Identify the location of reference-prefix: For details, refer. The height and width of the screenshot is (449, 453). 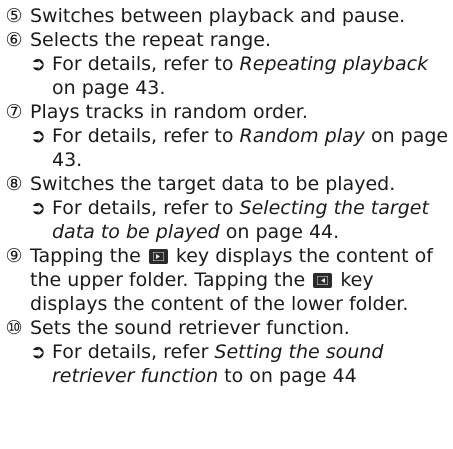
(133, 352).